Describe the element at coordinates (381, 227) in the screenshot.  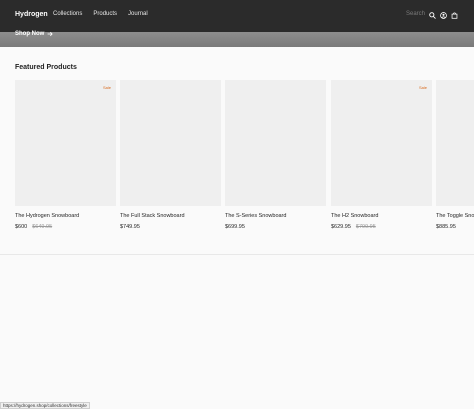
I see `product-prices: $629.95 $799.95` at that location.